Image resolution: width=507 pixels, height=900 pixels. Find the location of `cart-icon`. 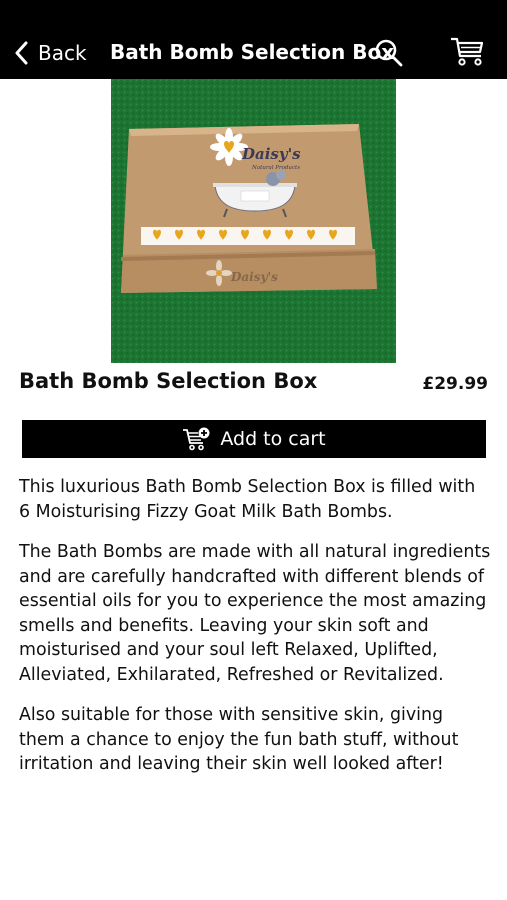

cart-icon is located at coordinates (467, 51).